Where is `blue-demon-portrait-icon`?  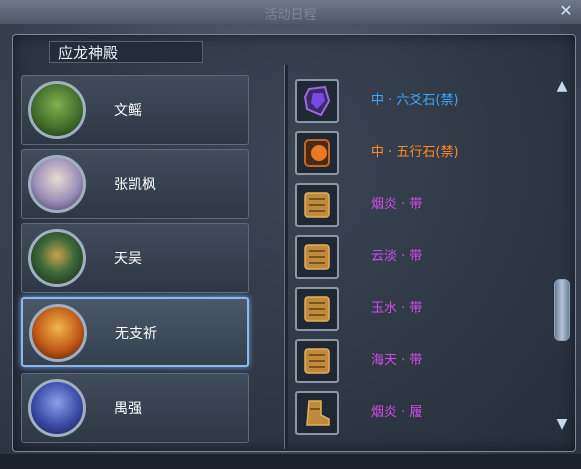
blue-demon-portrait-icon is located at coordinates (57, 408).